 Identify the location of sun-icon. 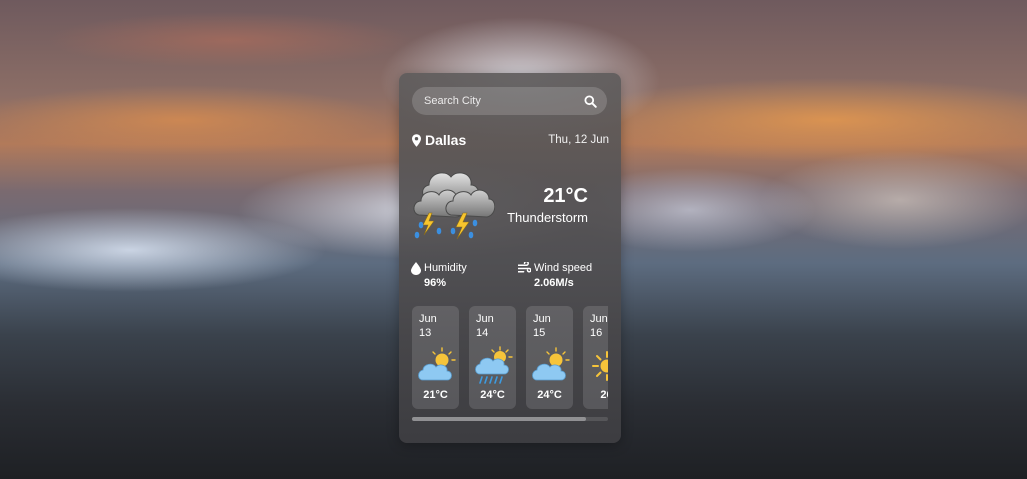
(600, 366).